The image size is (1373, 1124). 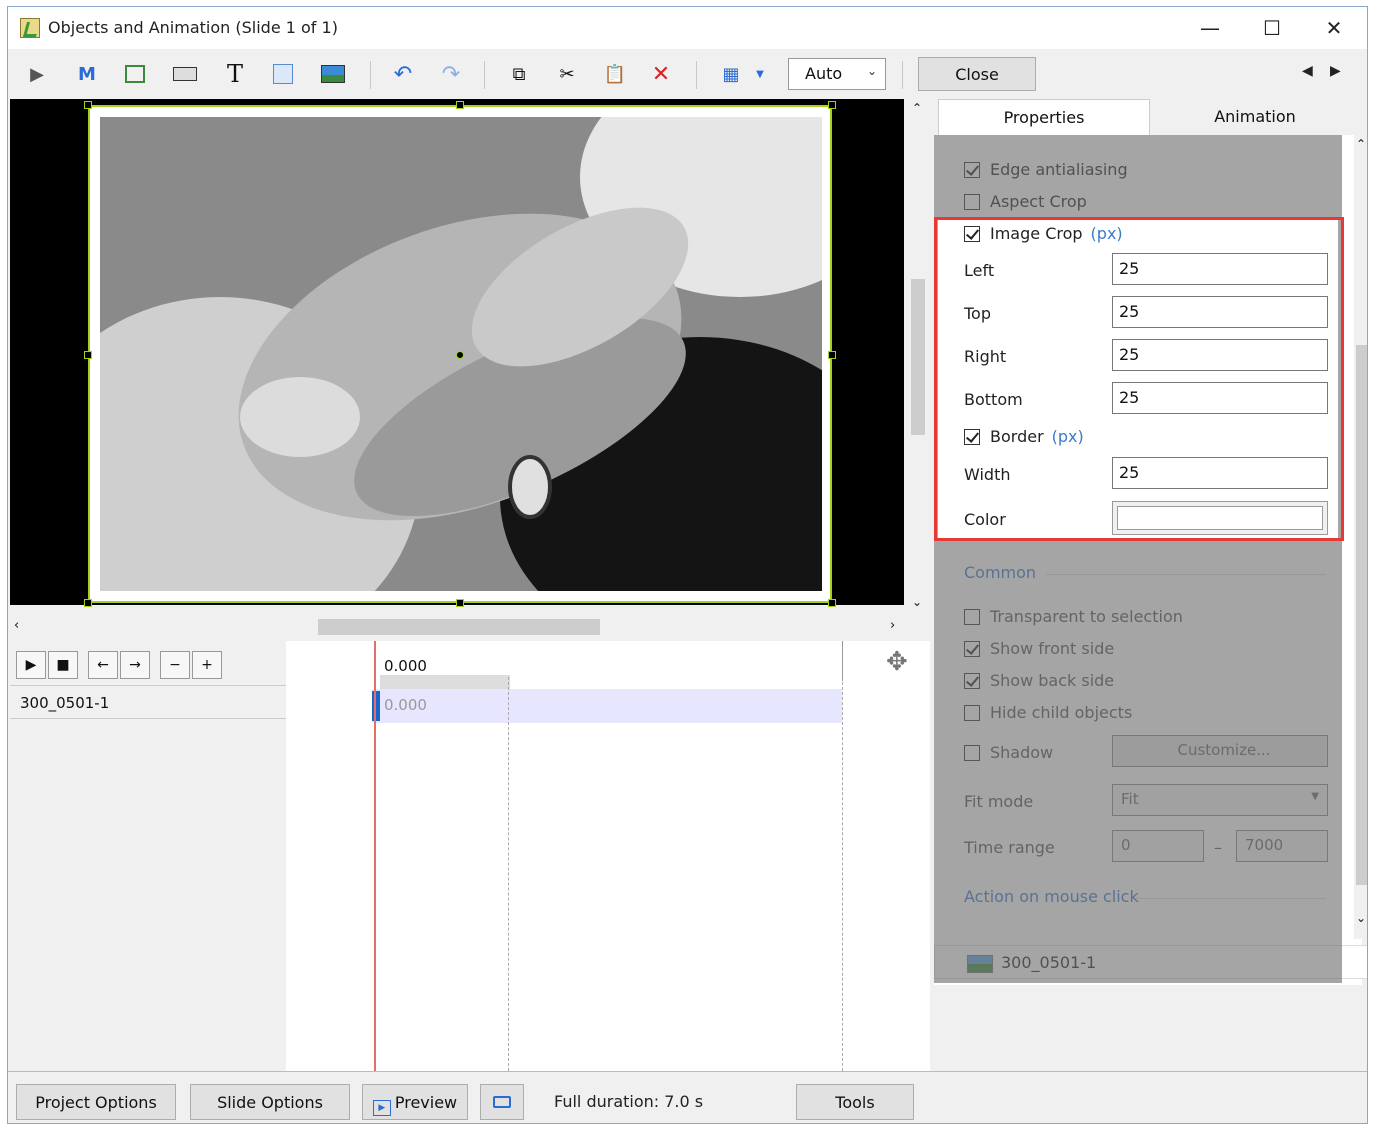 What do you see at coordinates (375, 856) in the screenshot?
I see `playhead-line` at bounding box center [375, 856].